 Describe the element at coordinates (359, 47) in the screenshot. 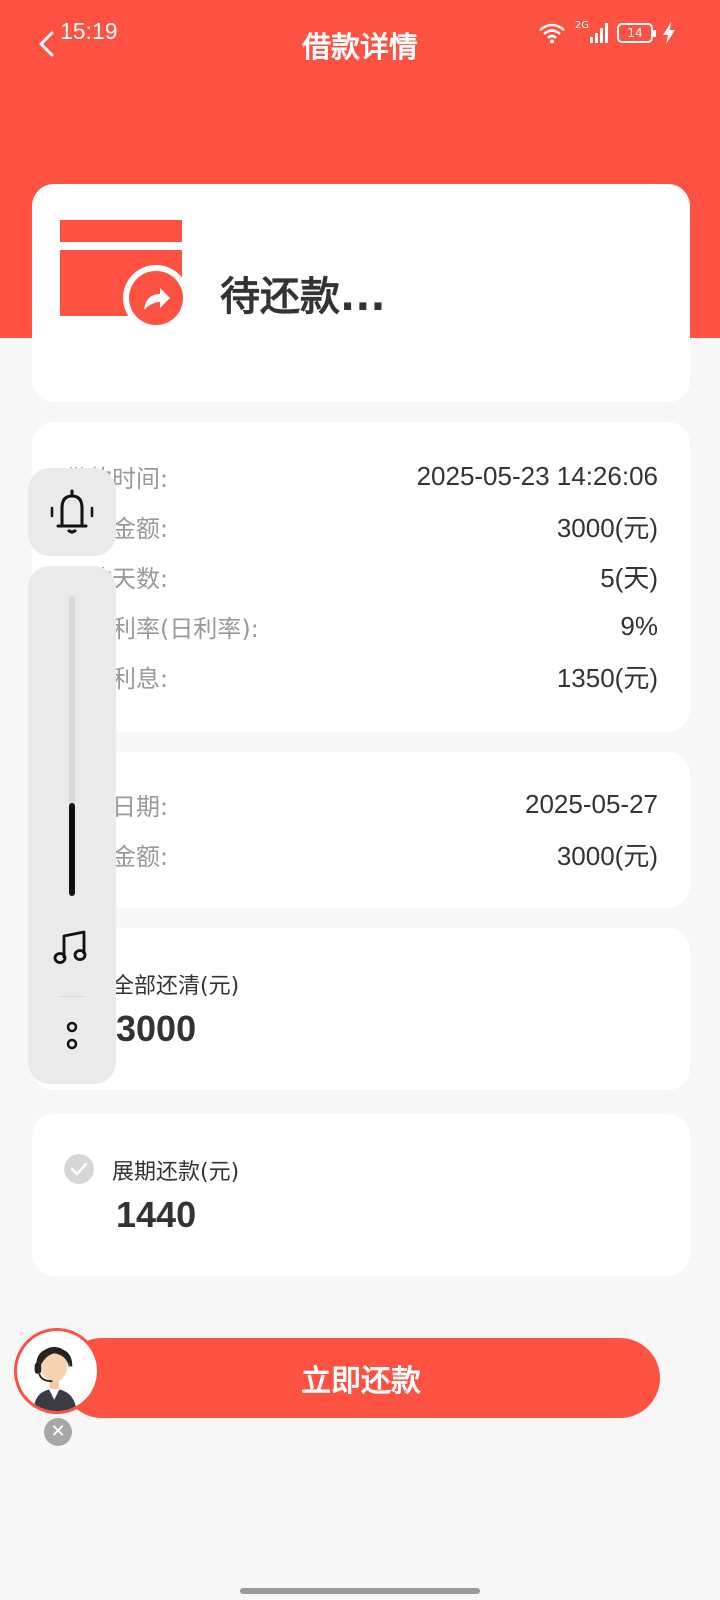

I see `page-title: 借款详情` at that location.